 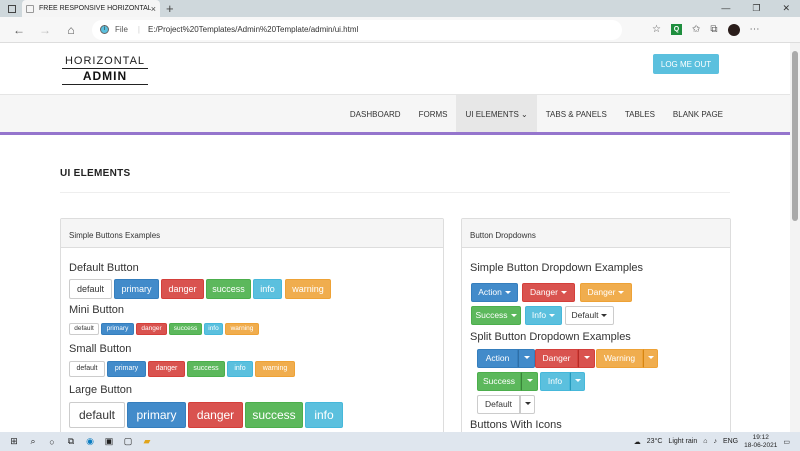 What do you see at coordinates (105, 70) in the screenshot?
I see `site-logo: HORIZONTAL ADMIN` at bounding box center [105, 70].